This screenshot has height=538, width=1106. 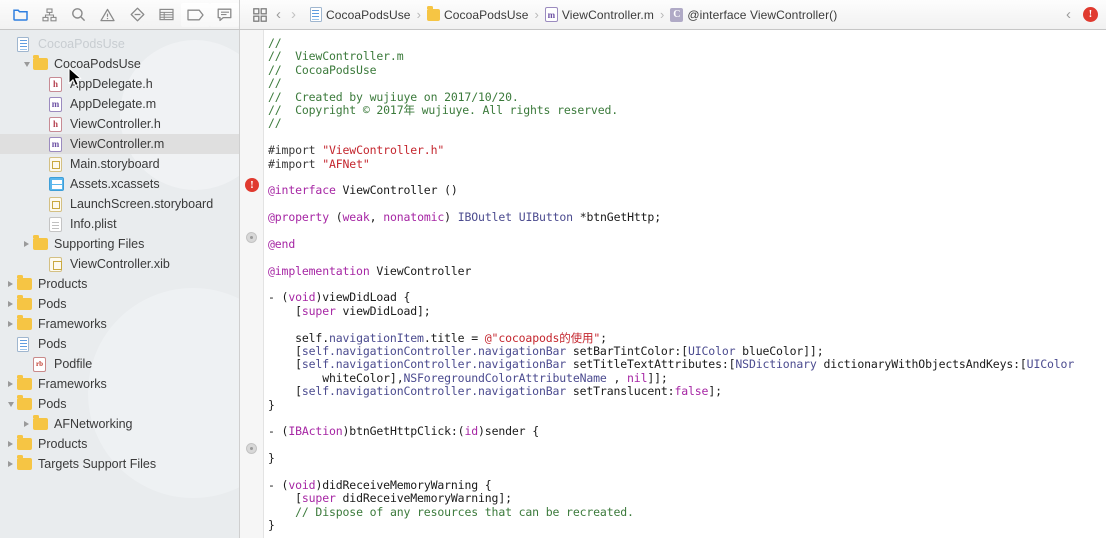 What do you see at coordinates (471, 431) in the screenshot?
I see `code-token-kw: id` at bounding box center [471, 431].